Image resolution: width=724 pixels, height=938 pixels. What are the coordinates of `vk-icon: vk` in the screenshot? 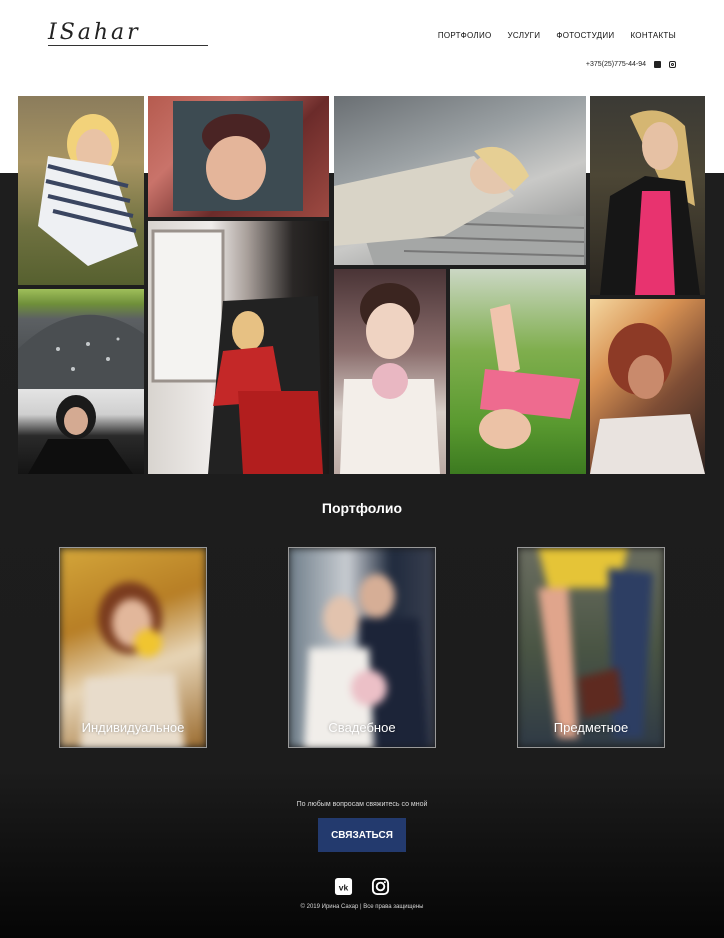 It's located at (343, 886).